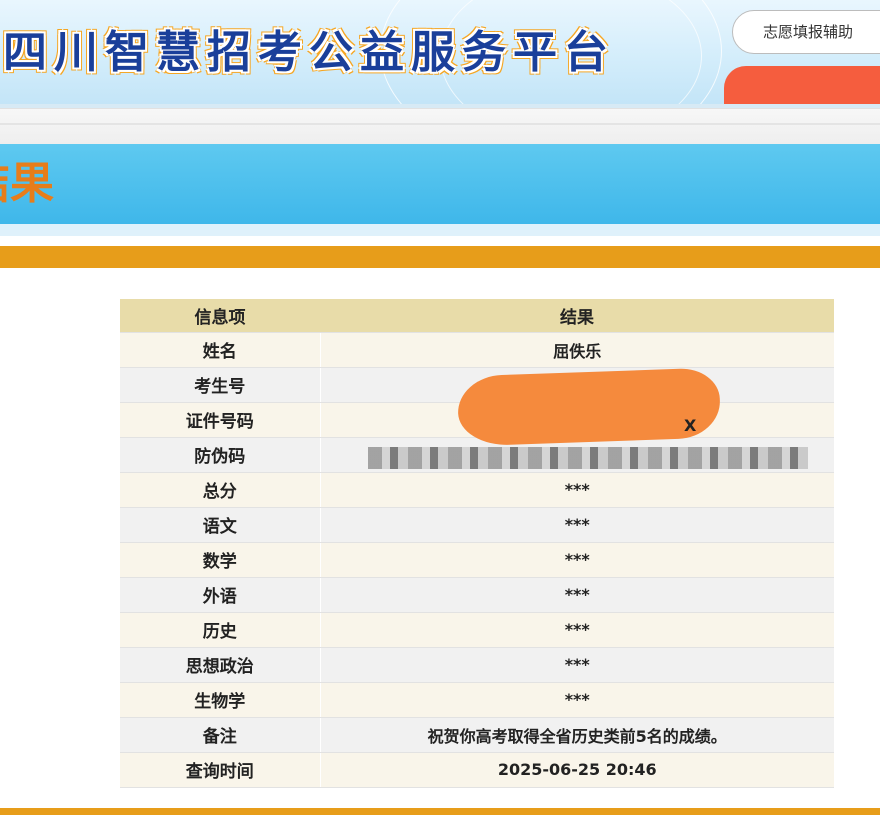 This screenshot has width=880, height=815. I want to click on platform-title-char: 台, so click(586, 52).